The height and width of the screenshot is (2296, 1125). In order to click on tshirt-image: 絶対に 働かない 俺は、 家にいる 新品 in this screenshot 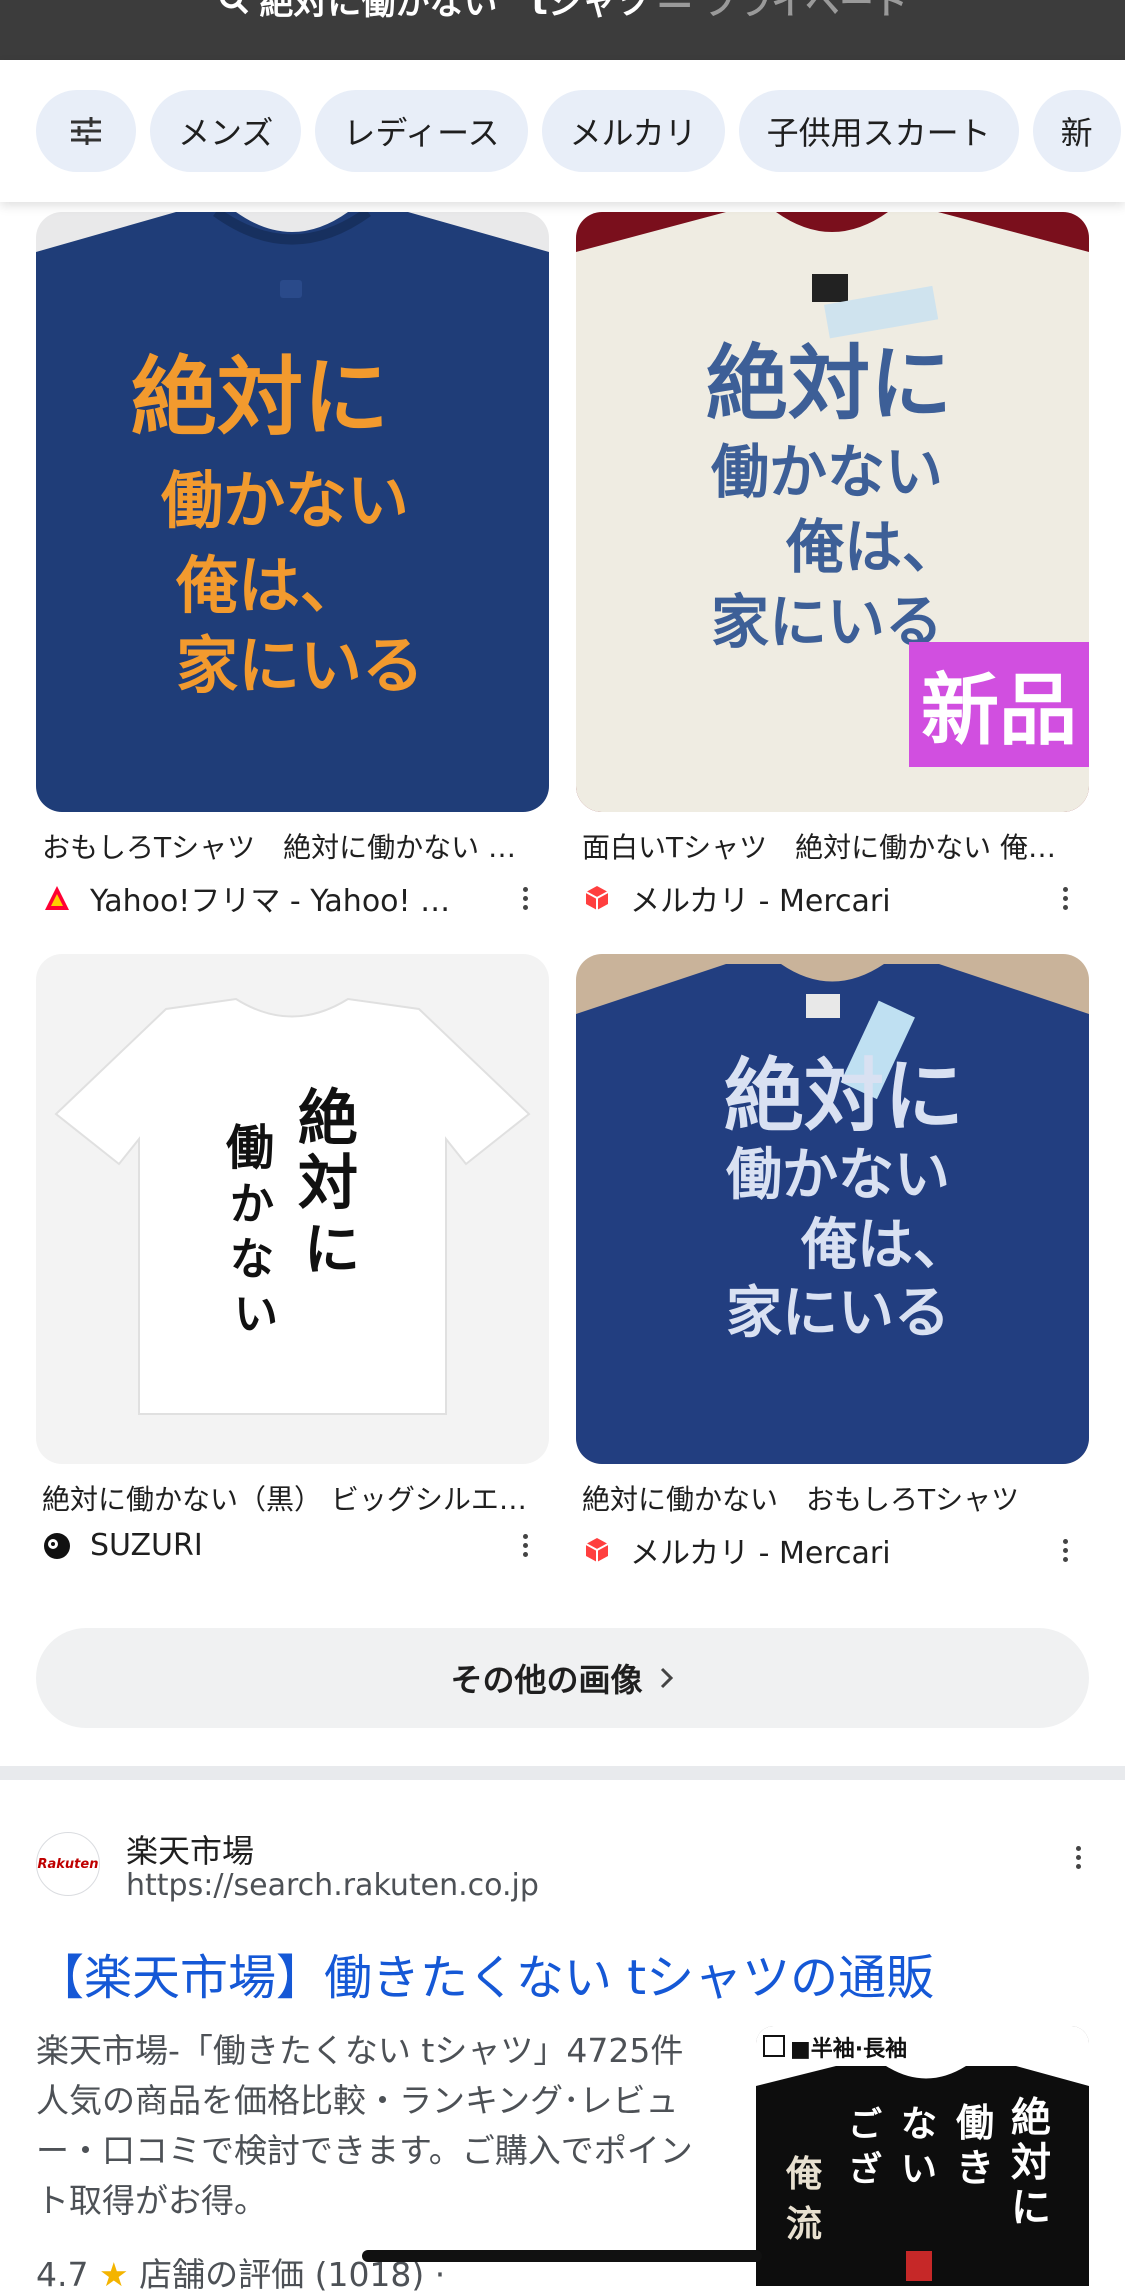, I will do `click(832, 512)`.